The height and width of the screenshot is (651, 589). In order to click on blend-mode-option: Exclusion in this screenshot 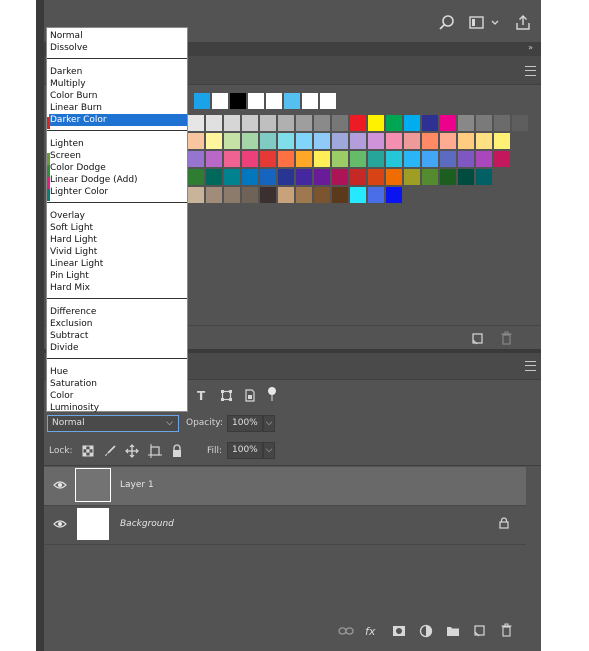, I will do `click(118, 324)`.